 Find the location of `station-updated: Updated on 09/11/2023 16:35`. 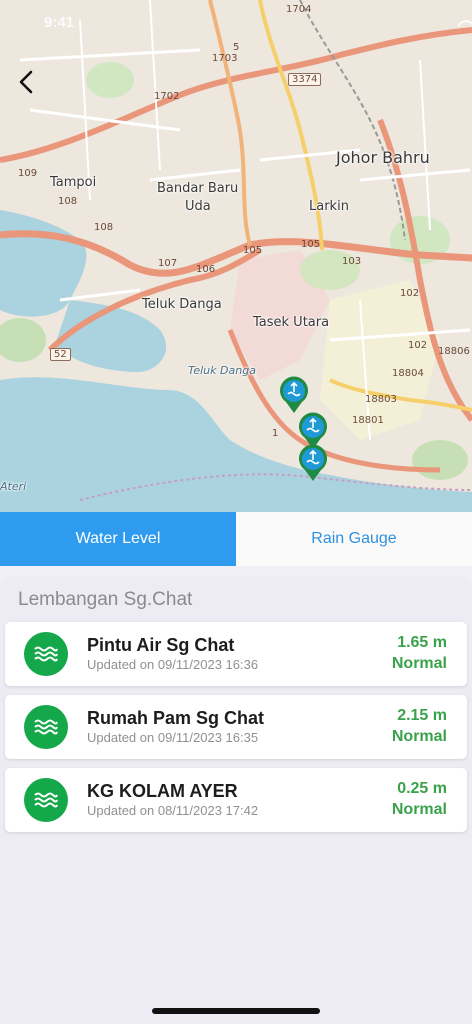

station-updated: Updated on 09/11/2023 16:35 is located at coordinates (173, 737).